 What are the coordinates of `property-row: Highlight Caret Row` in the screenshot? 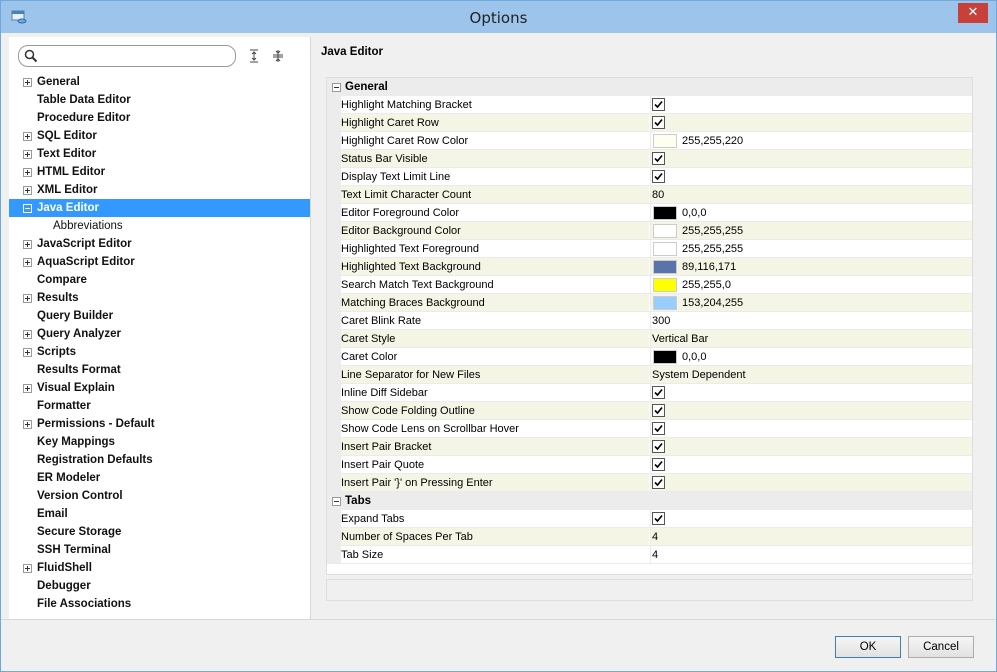 It's located at (649, 123).